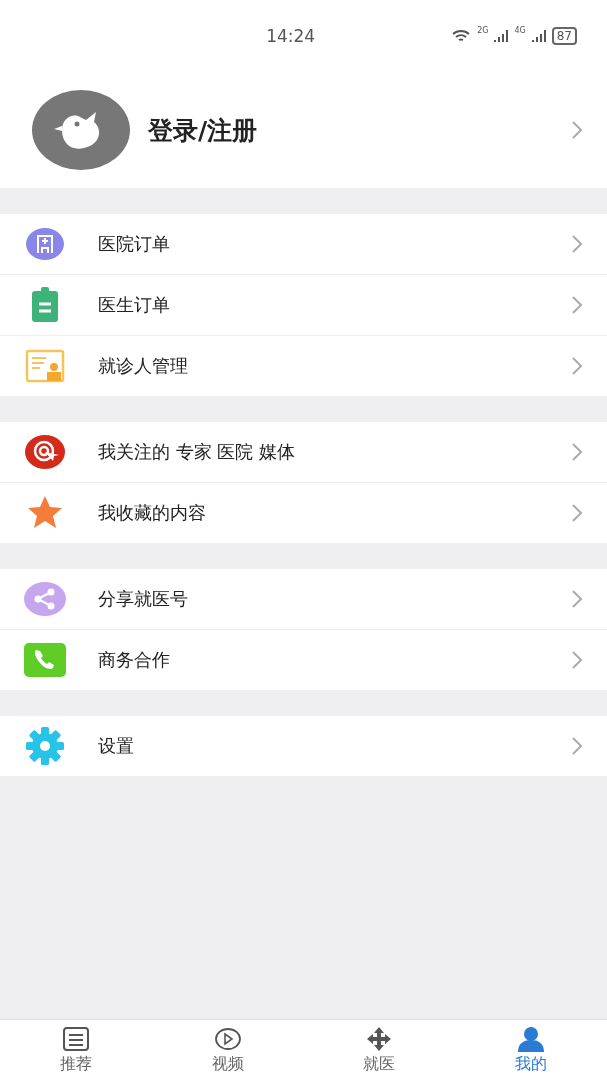 This screenshot has width=607, height=1080. Describe the element at coordinates (303, 365) in the screenshot. I see `menu-item: 就诊人管理` at that location.